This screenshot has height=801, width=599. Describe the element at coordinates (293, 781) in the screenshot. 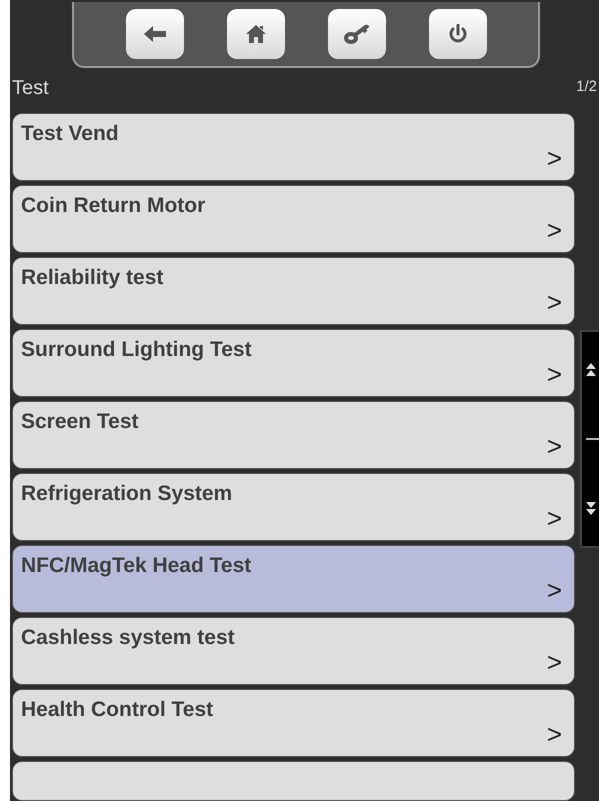

I see `menu-item` at that location.